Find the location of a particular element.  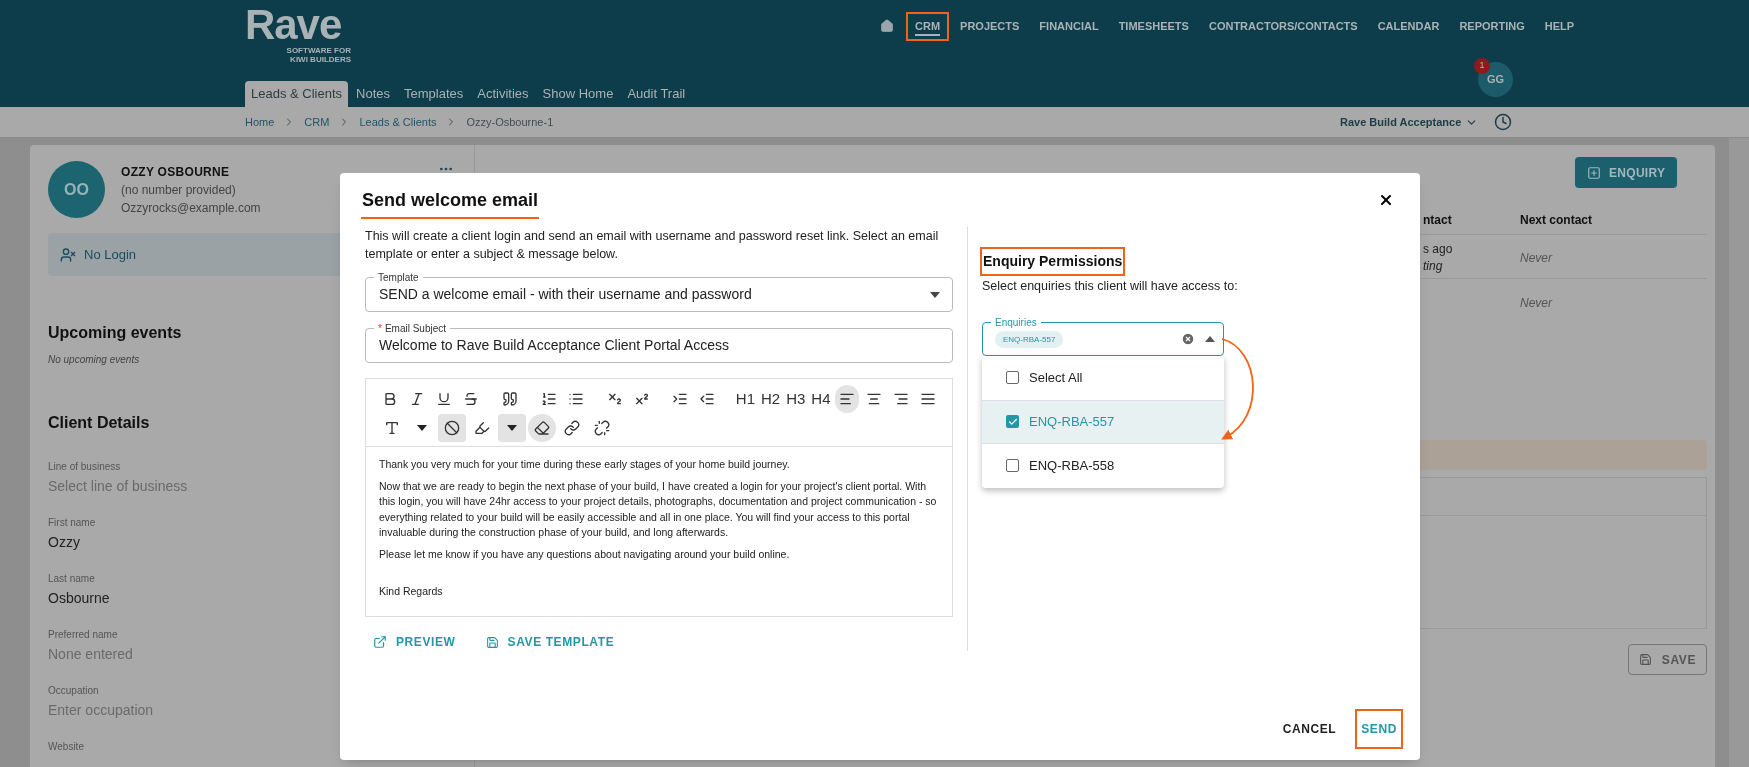

client-name: OZZY OSBOURNE is located at coordinates (175, 172).